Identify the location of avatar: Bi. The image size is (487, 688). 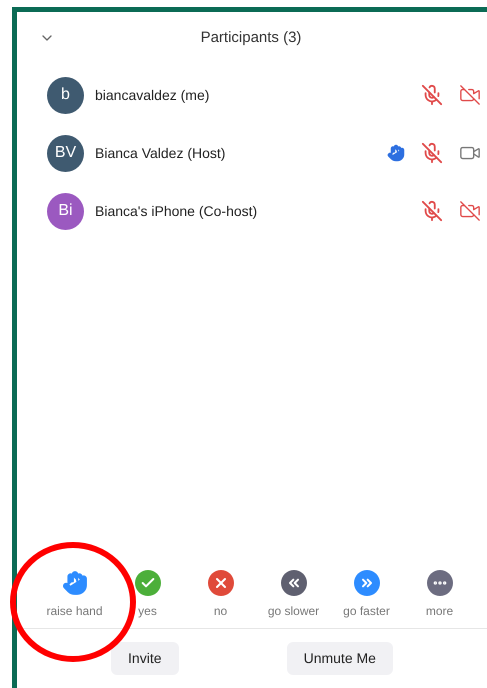
(65, 211).